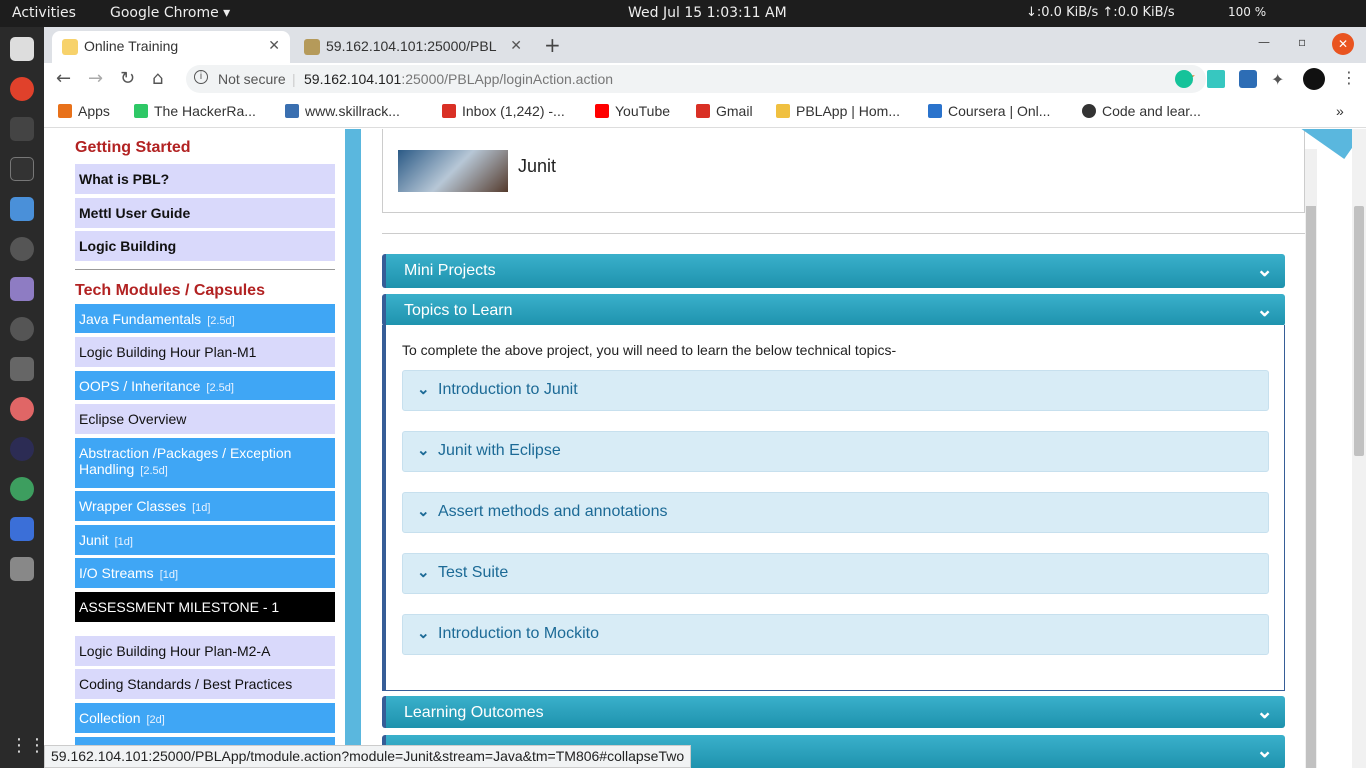 The height and width of the screenshot is (768, 1366). I want to click on sidebar-item-collection: Collection [2d], so click(205, 718).